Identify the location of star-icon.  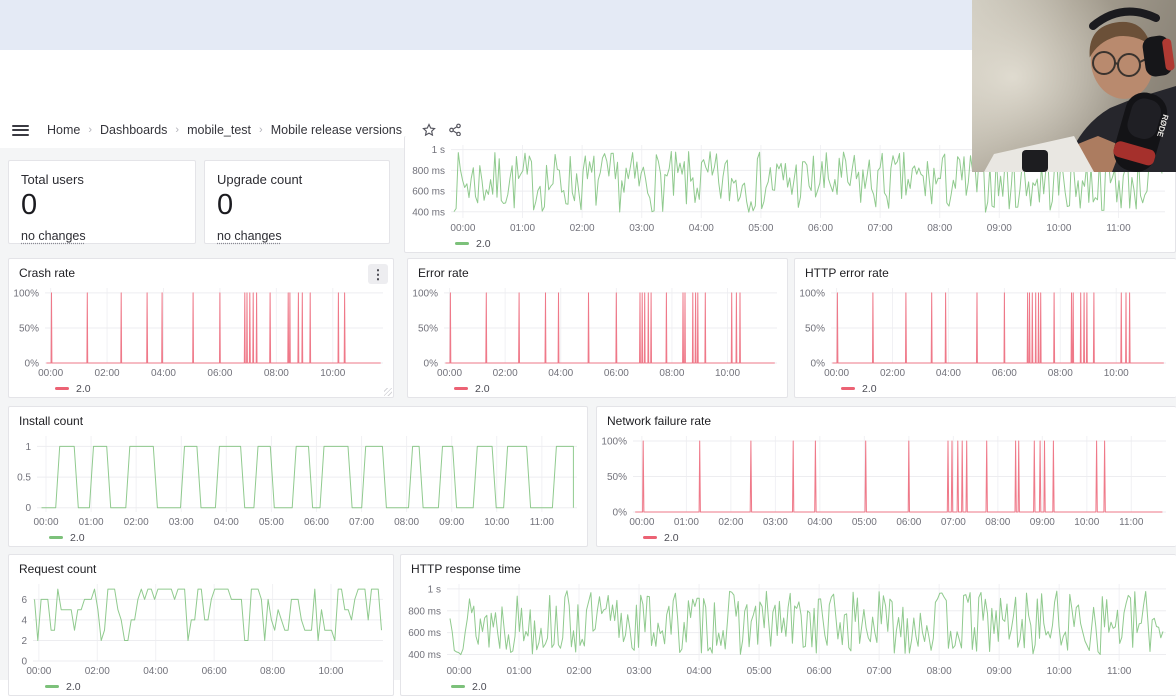
(429, 130).